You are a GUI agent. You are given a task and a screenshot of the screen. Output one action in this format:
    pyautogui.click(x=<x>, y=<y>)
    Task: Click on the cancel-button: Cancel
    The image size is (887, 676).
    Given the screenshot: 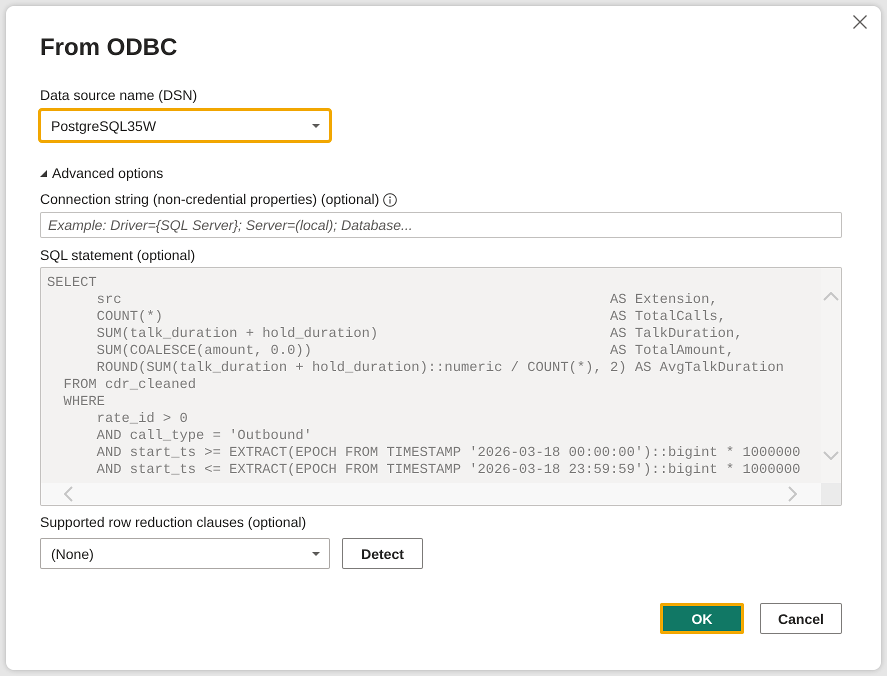 What is the action you would take?
    pyautogui.click(x=801, y=618)
    